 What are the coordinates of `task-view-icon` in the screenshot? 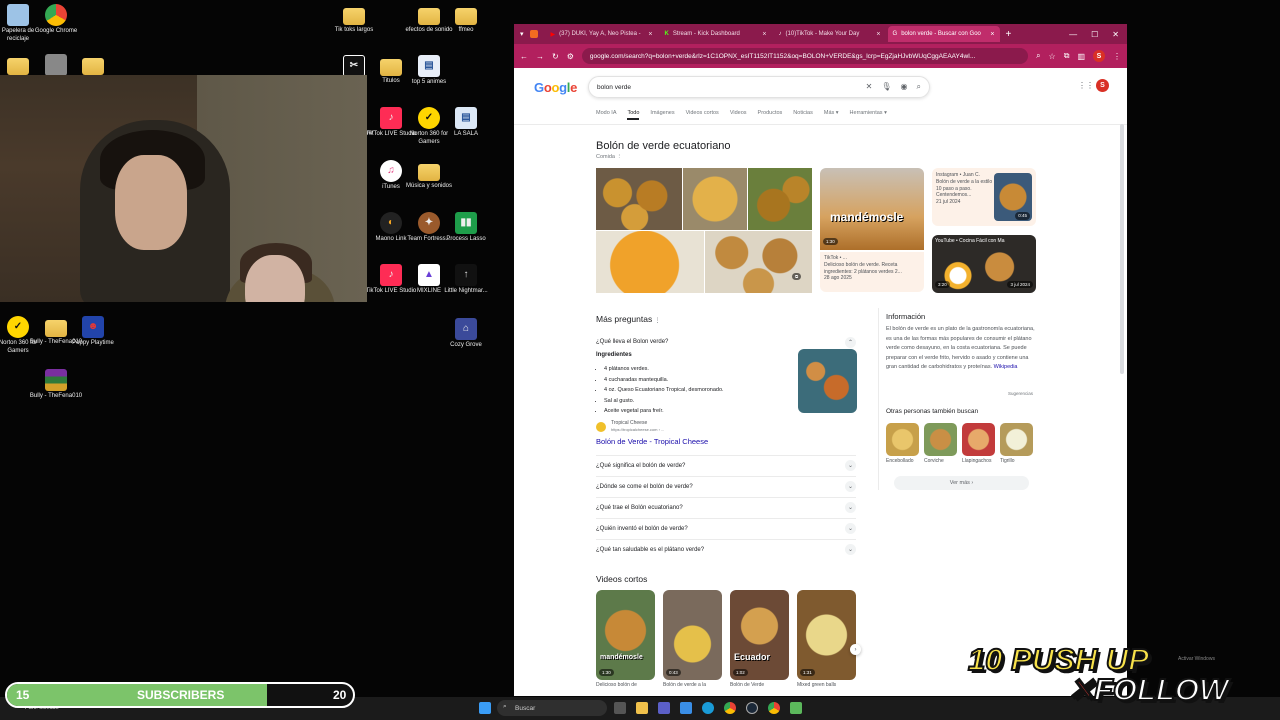 It's located at (620, 708).